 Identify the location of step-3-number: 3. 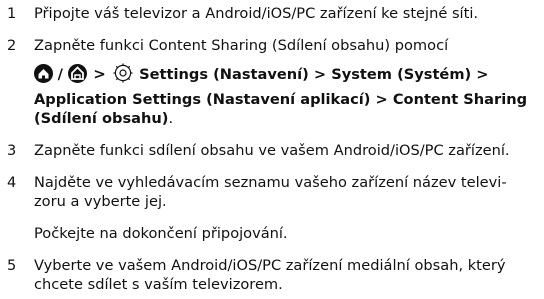
(12, 150).